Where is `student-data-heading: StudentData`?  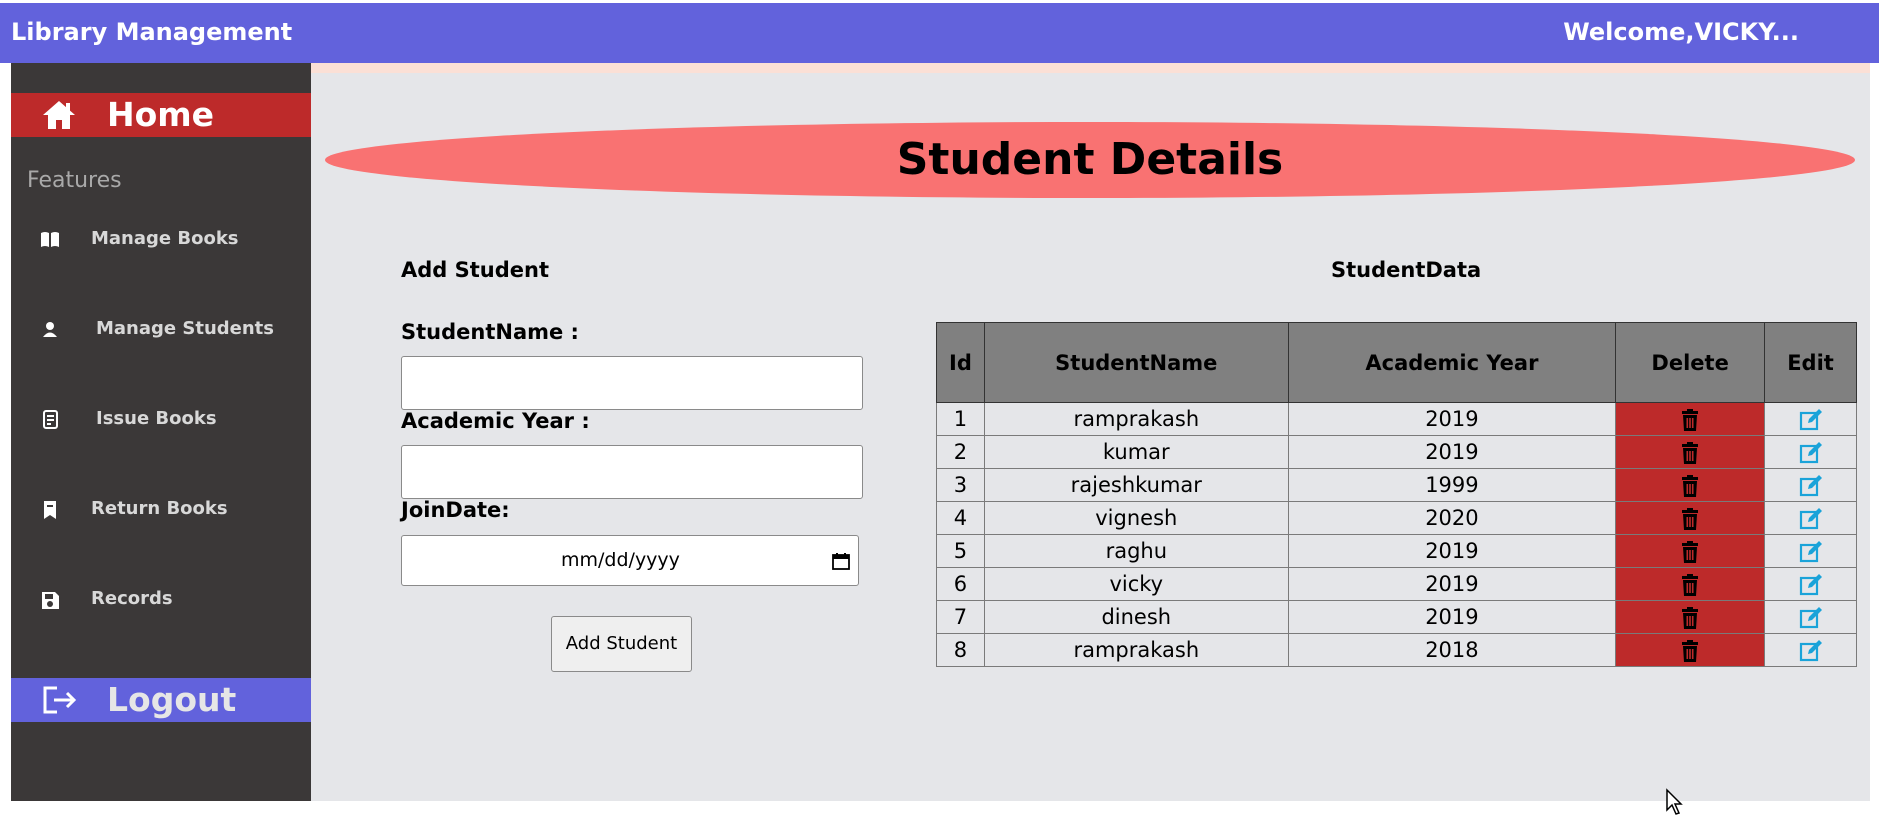 student-data-heading: StudentData is located at coordinates (1406, 270).